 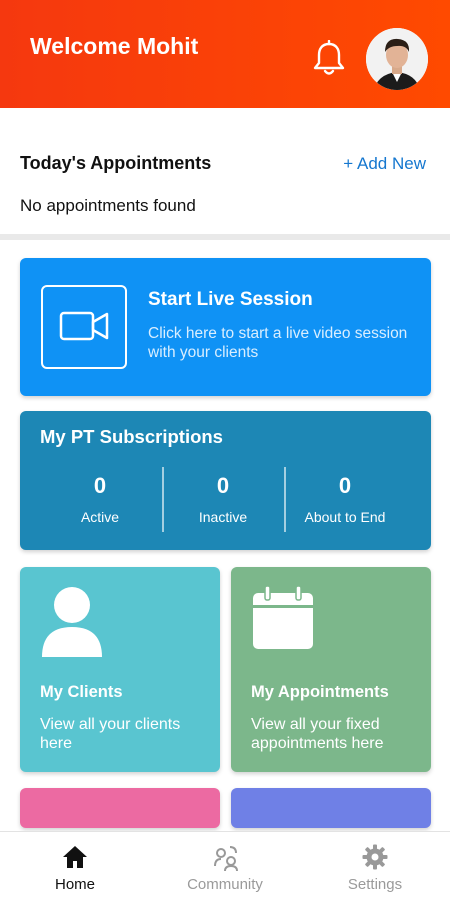 I want to click on nav-home-label: Home, so click(x=74, y=884).